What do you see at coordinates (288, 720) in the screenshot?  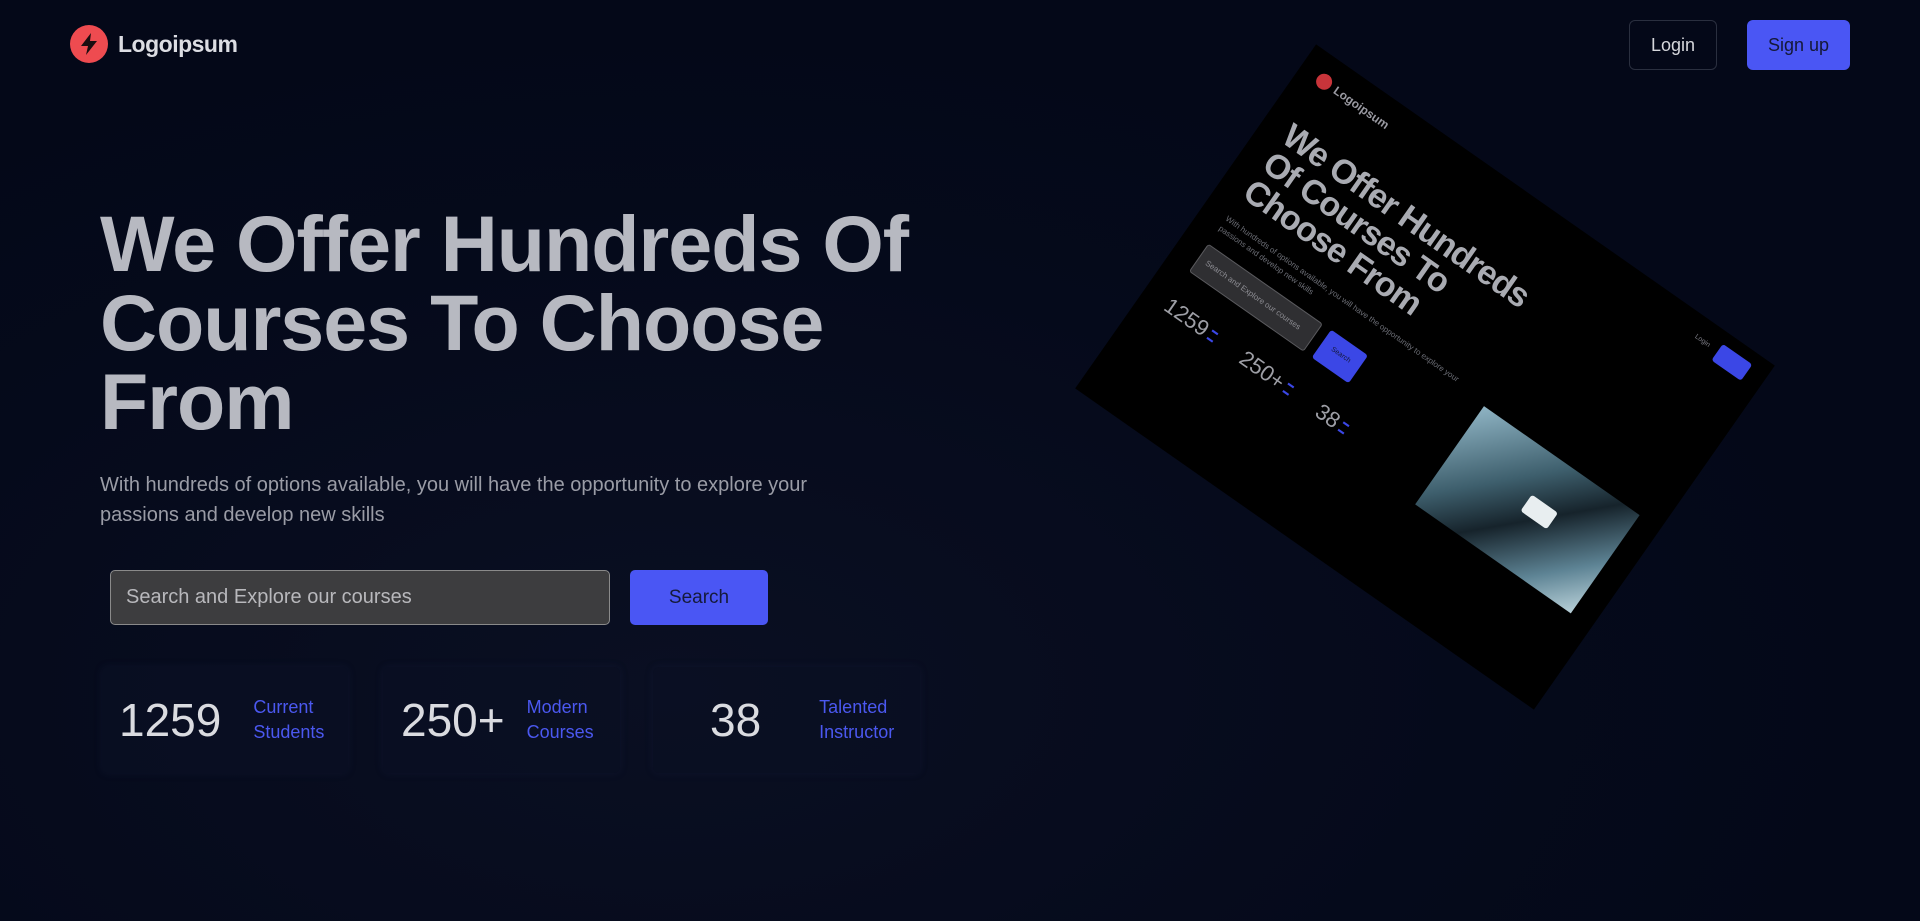 I see `stat-label: Current Students` at bounding box center [288, 720].